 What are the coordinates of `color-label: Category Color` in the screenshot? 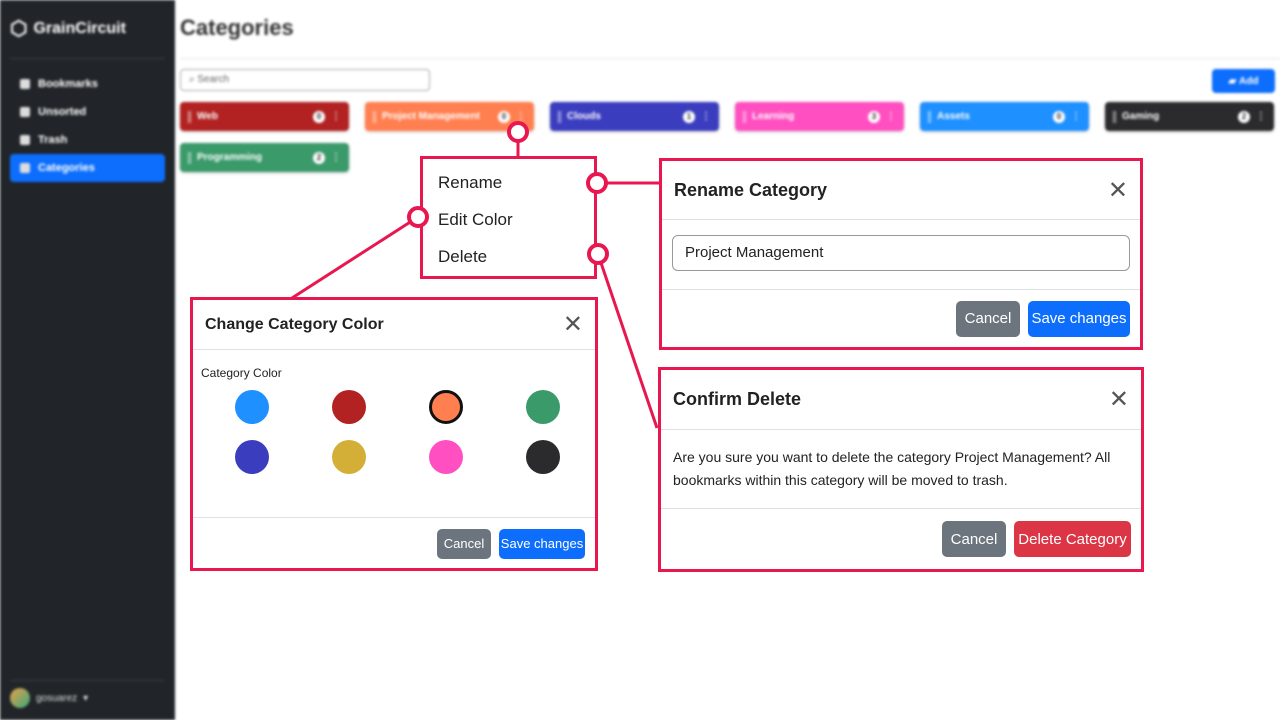 It's located at (241, 373).